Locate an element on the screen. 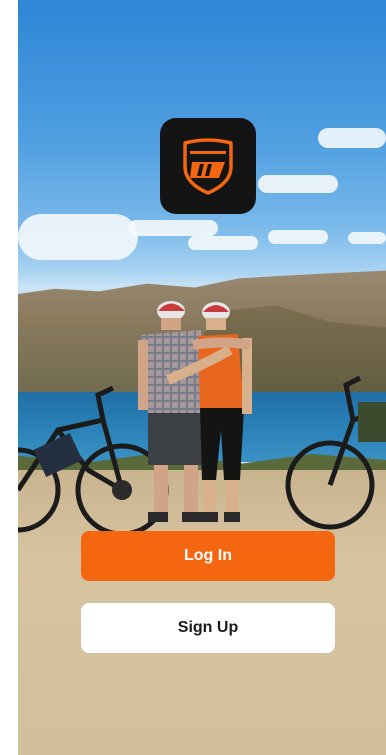 Image resolution: width=386 pixels, height=755 pixels. brand-shield-logo-icon is located at coordinates (208, 166).